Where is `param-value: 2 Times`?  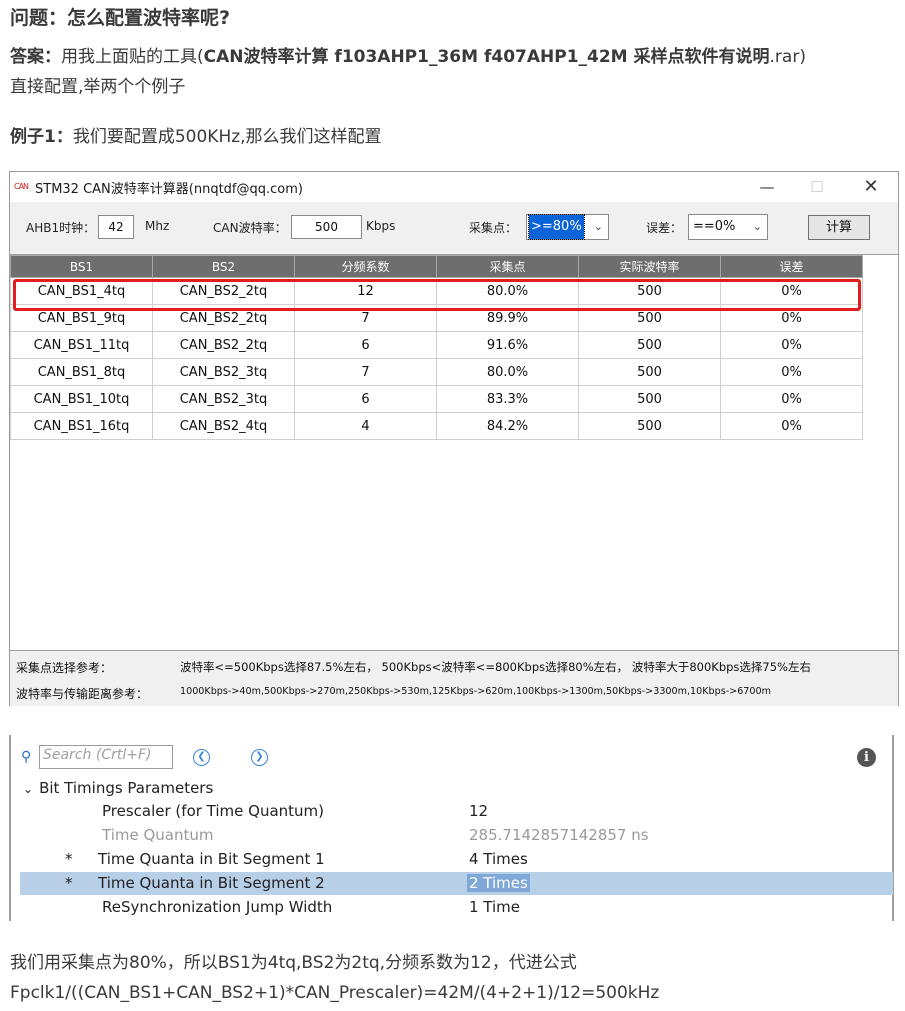
param-value: 2 Times is located at coordinates (498, 883).